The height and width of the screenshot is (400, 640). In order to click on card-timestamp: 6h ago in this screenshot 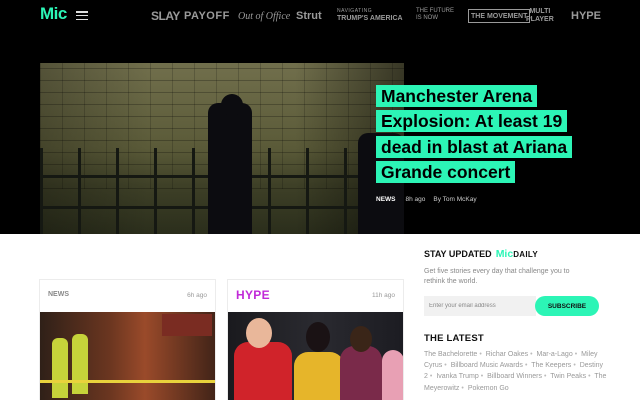, I will do `click(197, 295)`.